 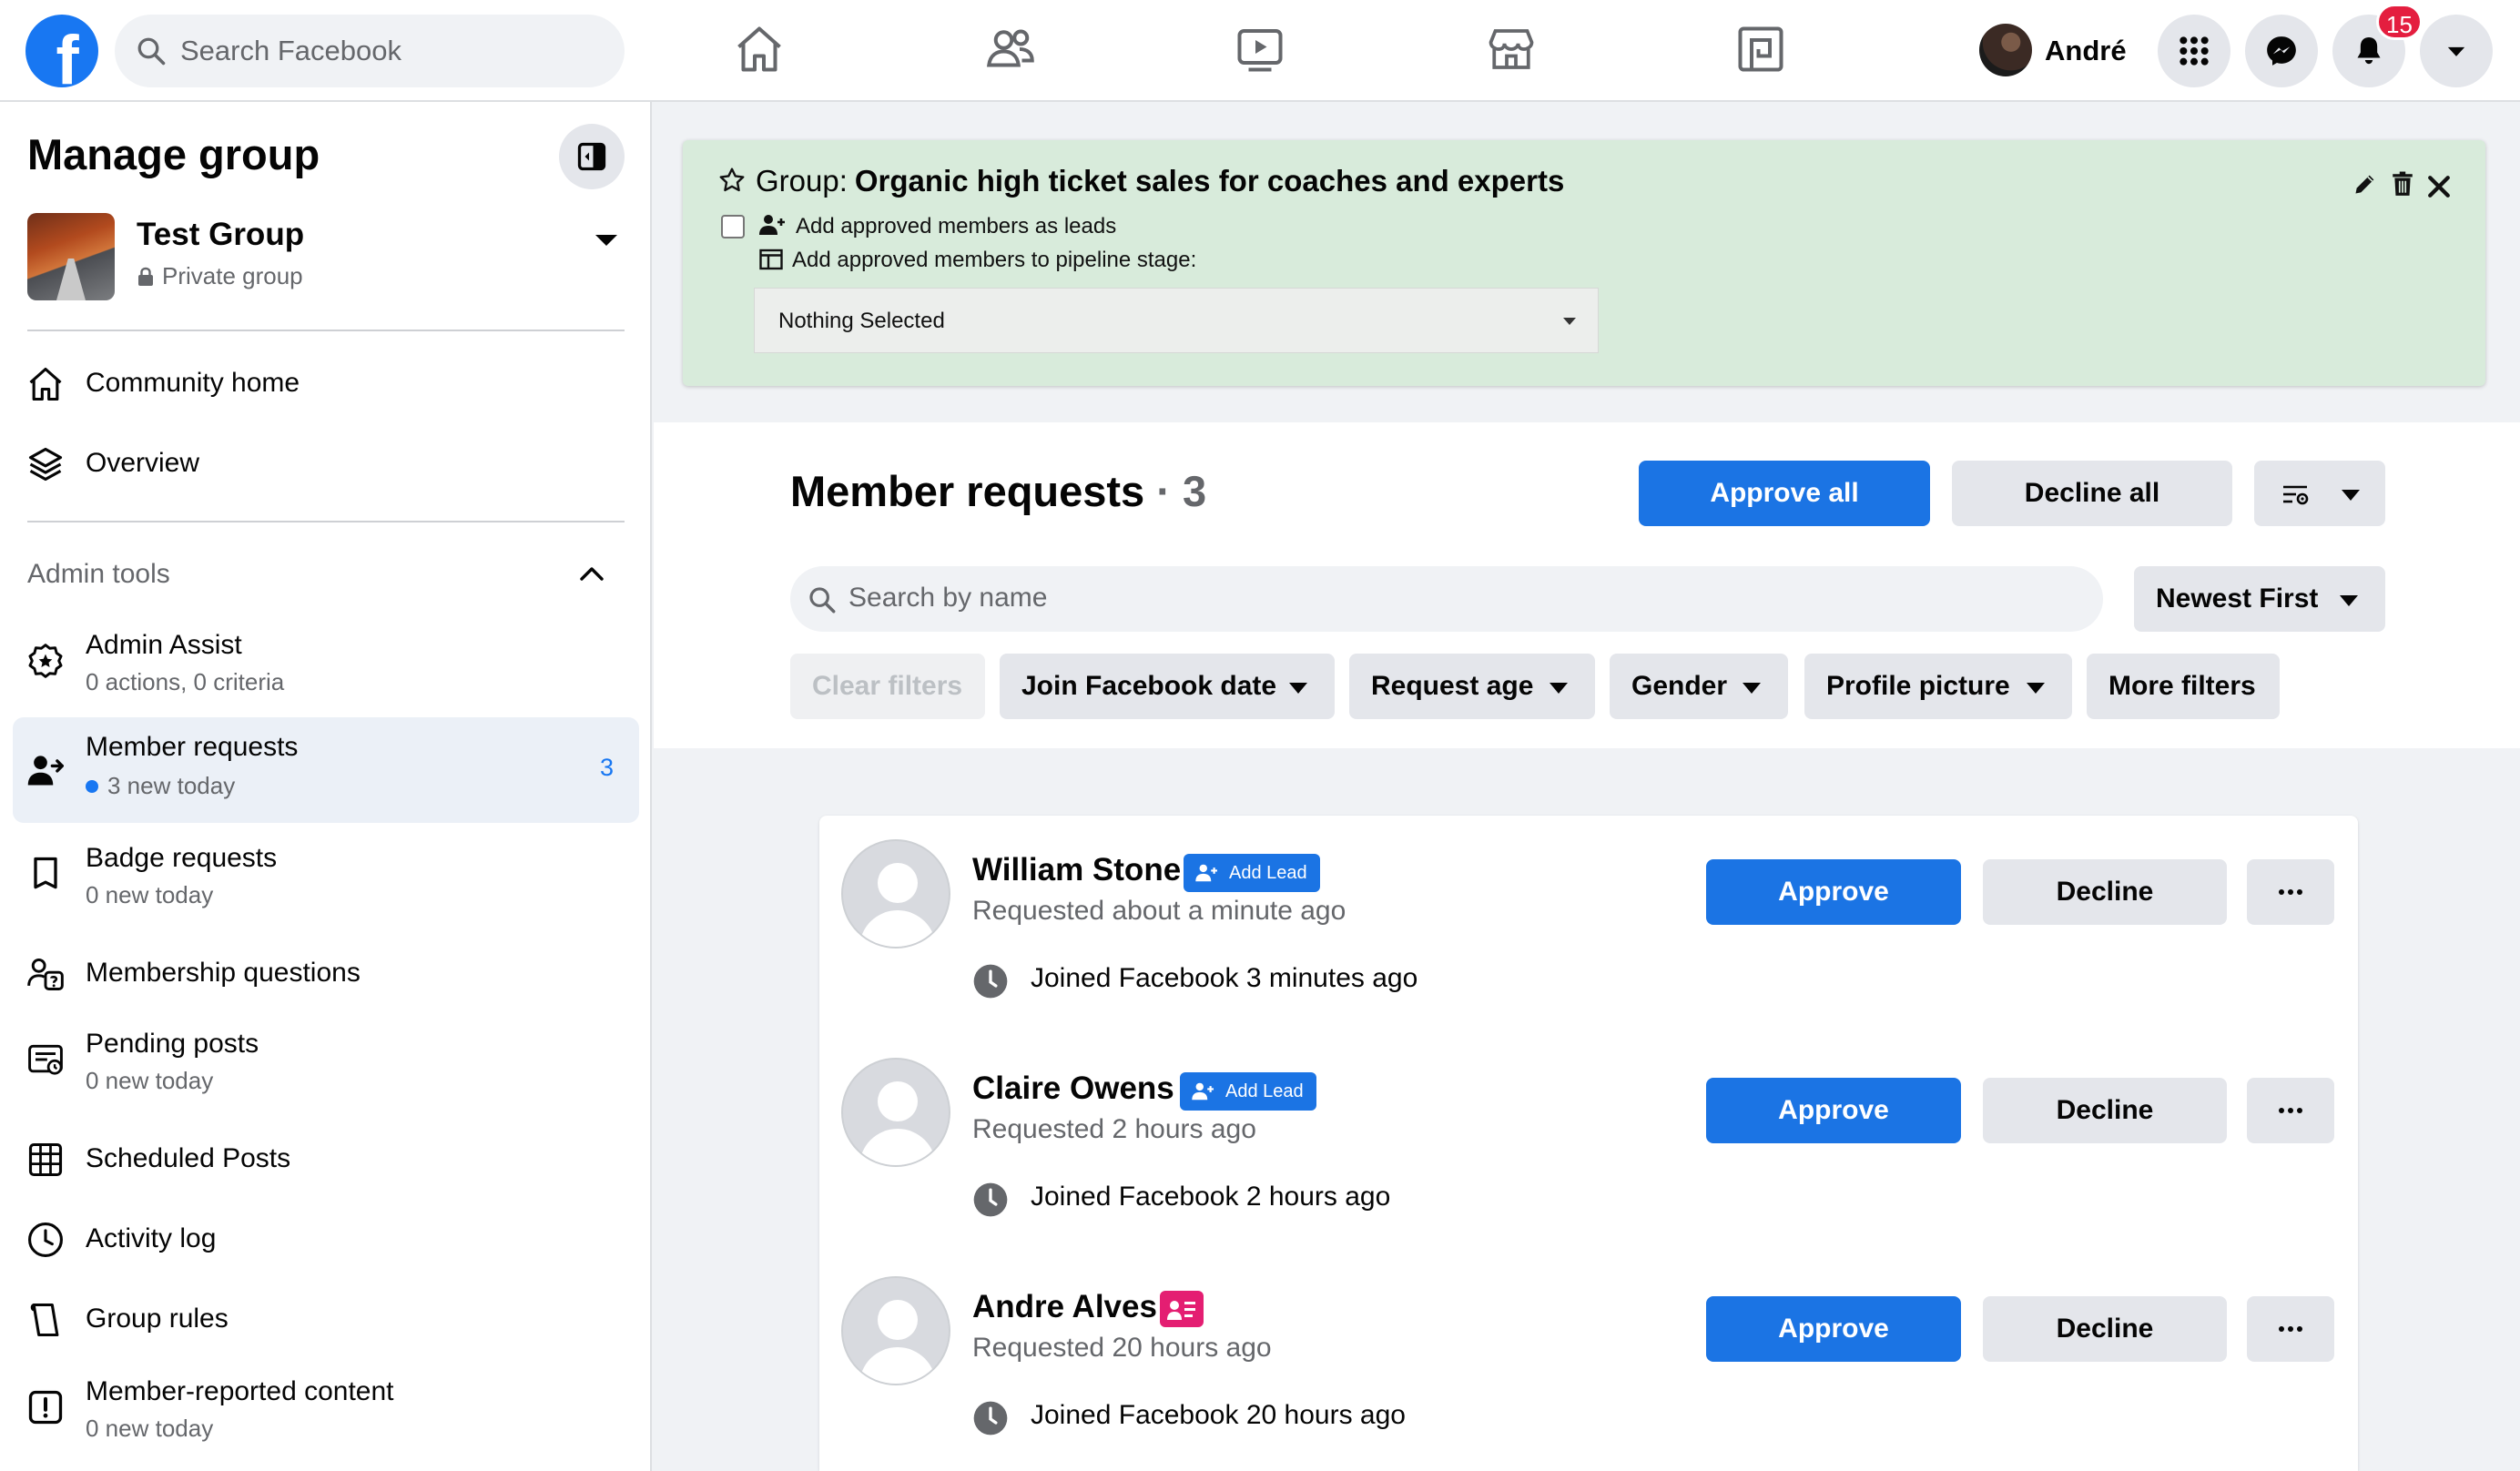 I want to click on trash-icon, so click(x=2402, y=184).